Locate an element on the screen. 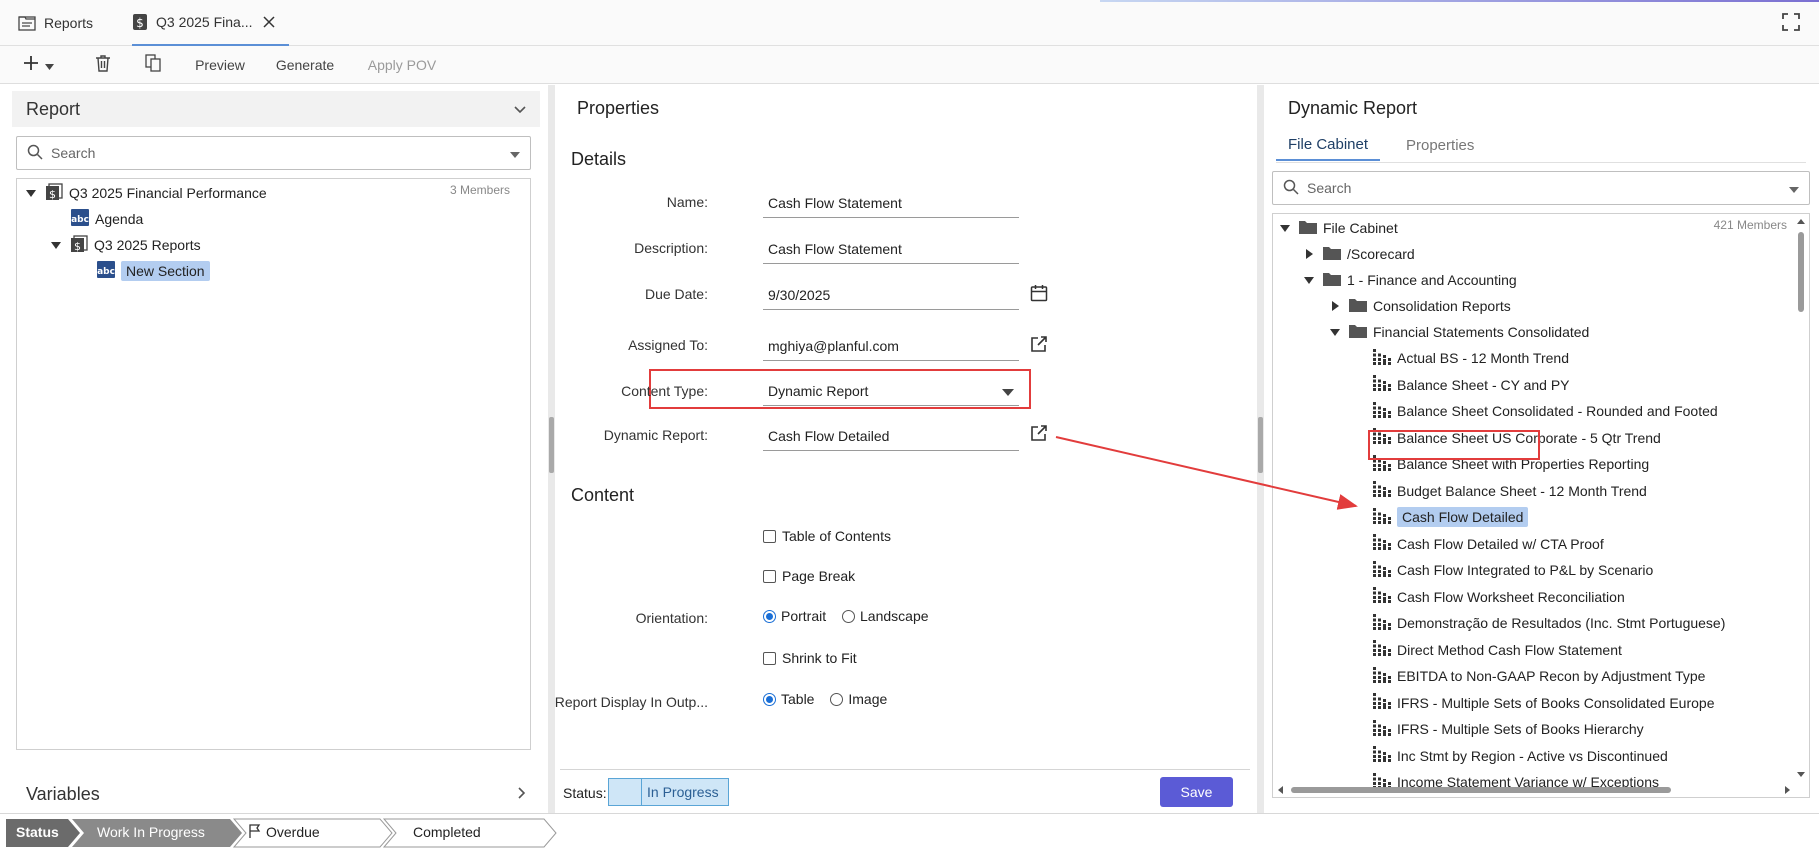  file-cabinet-search-input is located at coordinates (1544, 188).